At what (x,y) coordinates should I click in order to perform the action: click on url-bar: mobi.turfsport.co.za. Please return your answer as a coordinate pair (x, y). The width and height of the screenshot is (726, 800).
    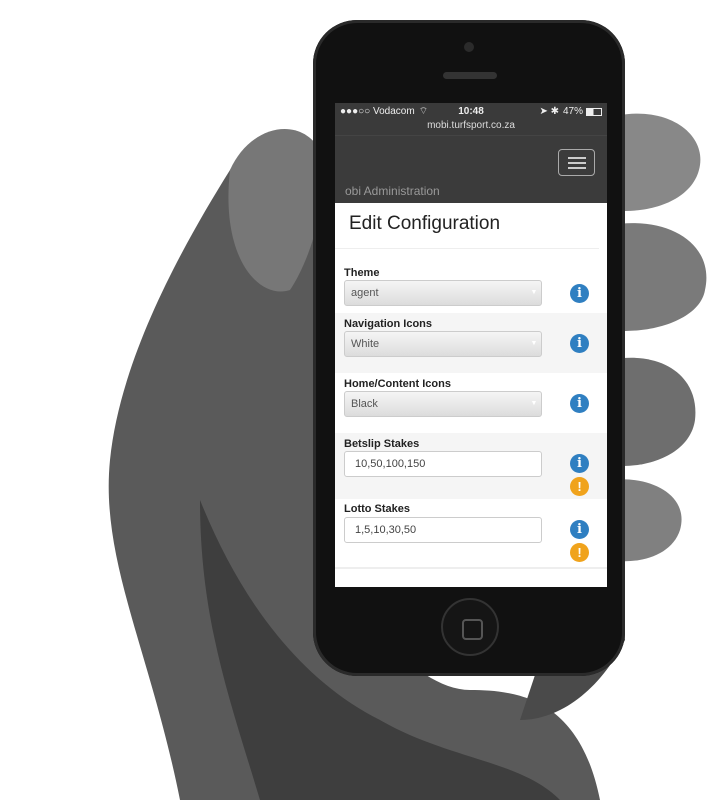
    Looking at the image, I should click on (471, 127).